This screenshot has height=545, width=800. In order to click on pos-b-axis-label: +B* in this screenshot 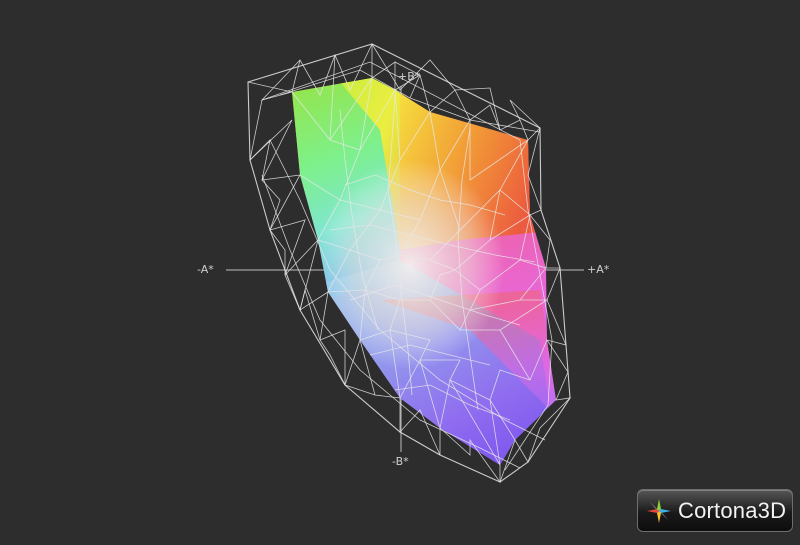, I will do `click(409, 76)`.